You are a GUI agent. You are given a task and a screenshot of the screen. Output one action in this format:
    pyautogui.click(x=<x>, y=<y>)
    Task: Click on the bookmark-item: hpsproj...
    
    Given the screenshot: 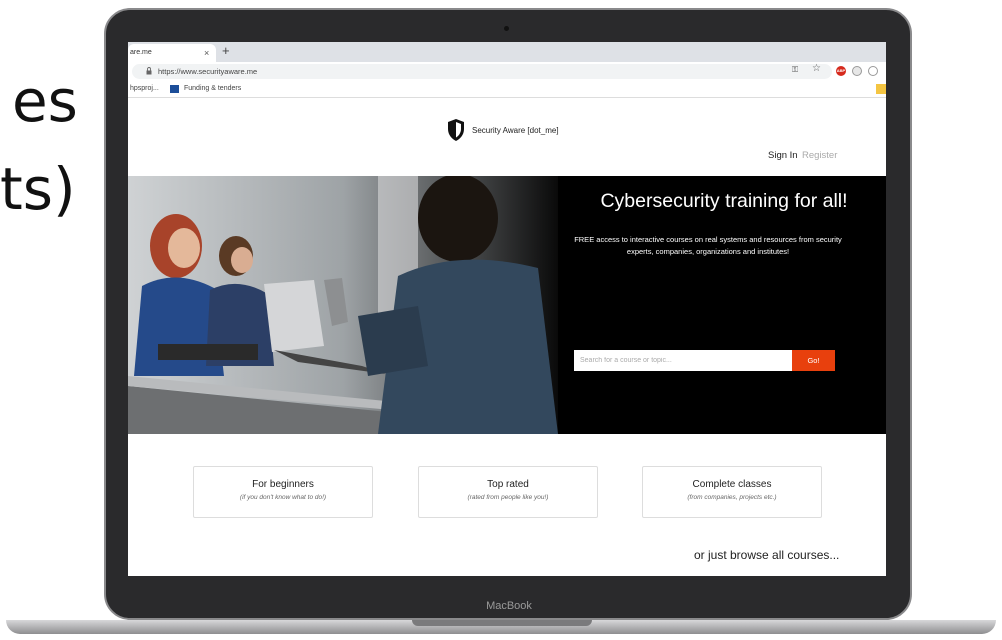 What is the action you would take?
    pyautogui.click(x=144, y=88)
    